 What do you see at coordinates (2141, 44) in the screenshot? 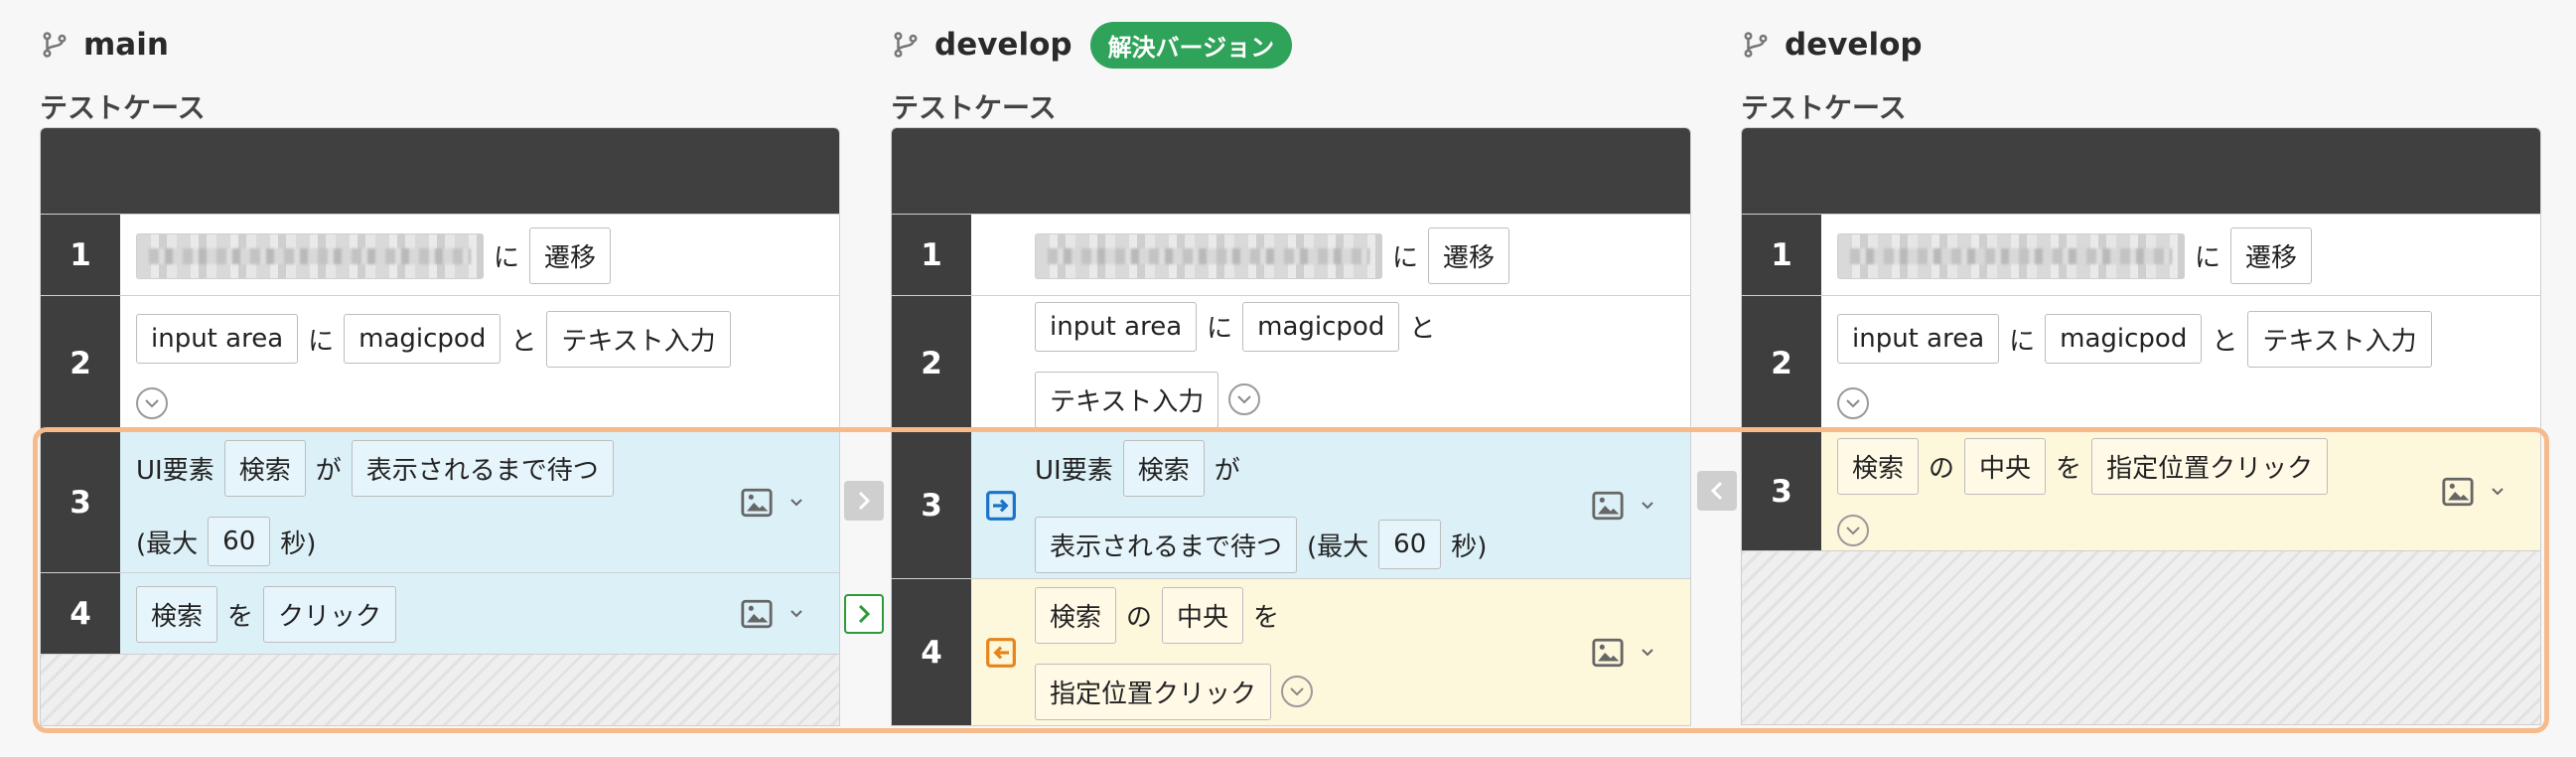
I see `pane-header: develop` at bounding box center [2141, 44].